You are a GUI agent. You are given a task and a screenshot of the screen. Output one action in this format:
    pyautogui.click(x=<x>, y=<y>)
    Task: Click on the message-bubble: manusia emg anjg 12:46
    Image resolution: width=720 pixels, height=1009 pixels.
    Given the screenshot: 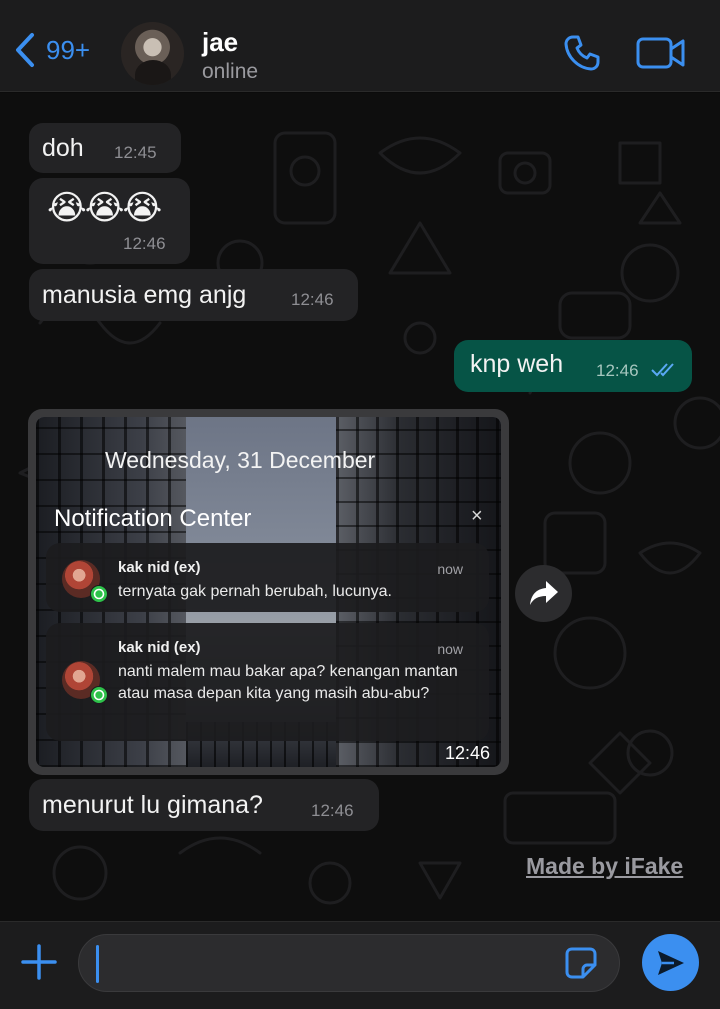 What is the action you would take?
    pyautogui.click(x=193, y=295)
    